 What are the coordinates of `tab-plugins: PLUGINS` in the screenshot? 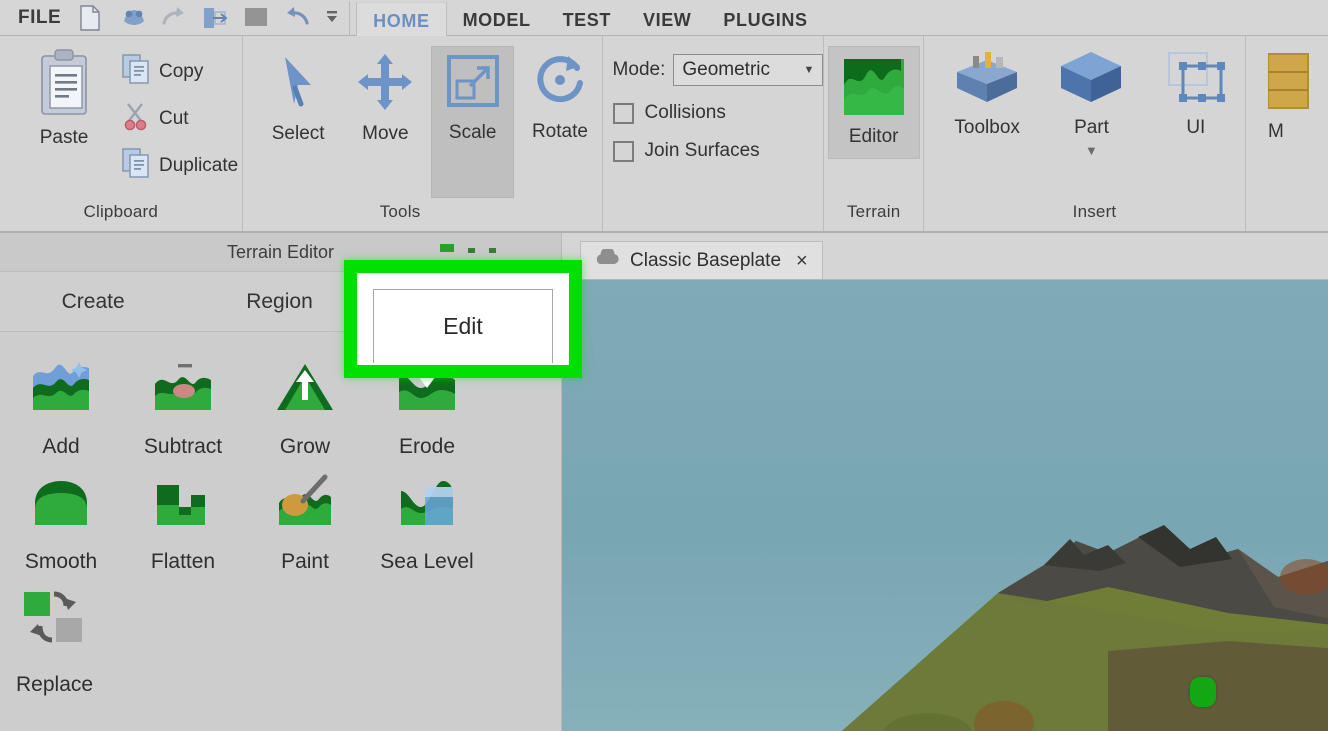 It's located at (765, 19).